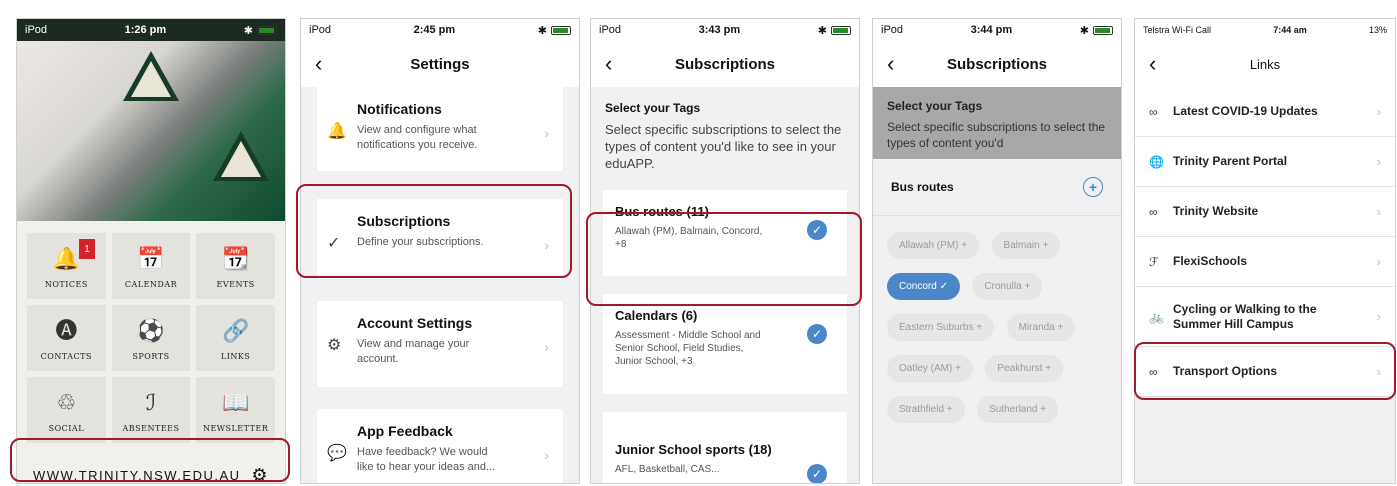 The height and width of the screenshot is (486, 1397). I want to click on chat-bubble-icon: 💬, so click(337, 453).